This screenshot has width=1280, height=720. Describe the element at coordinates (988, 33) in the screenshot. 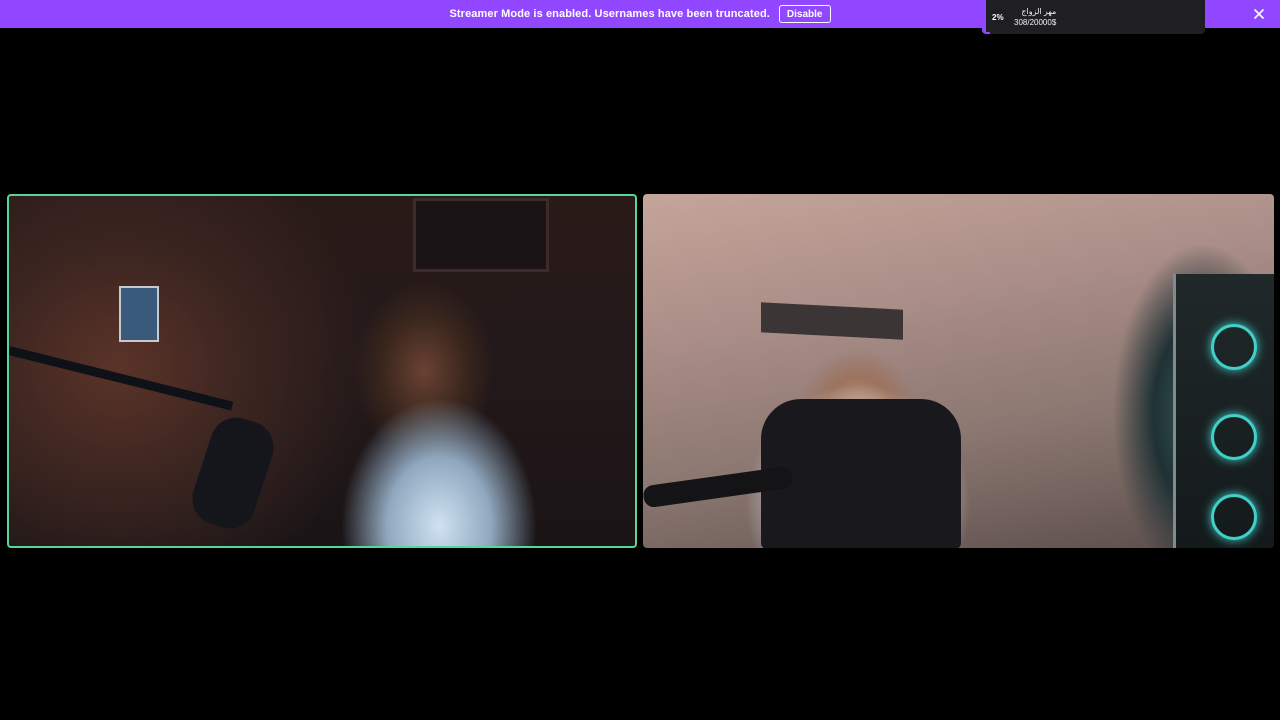

I see `goal-progress-bar` at that location.